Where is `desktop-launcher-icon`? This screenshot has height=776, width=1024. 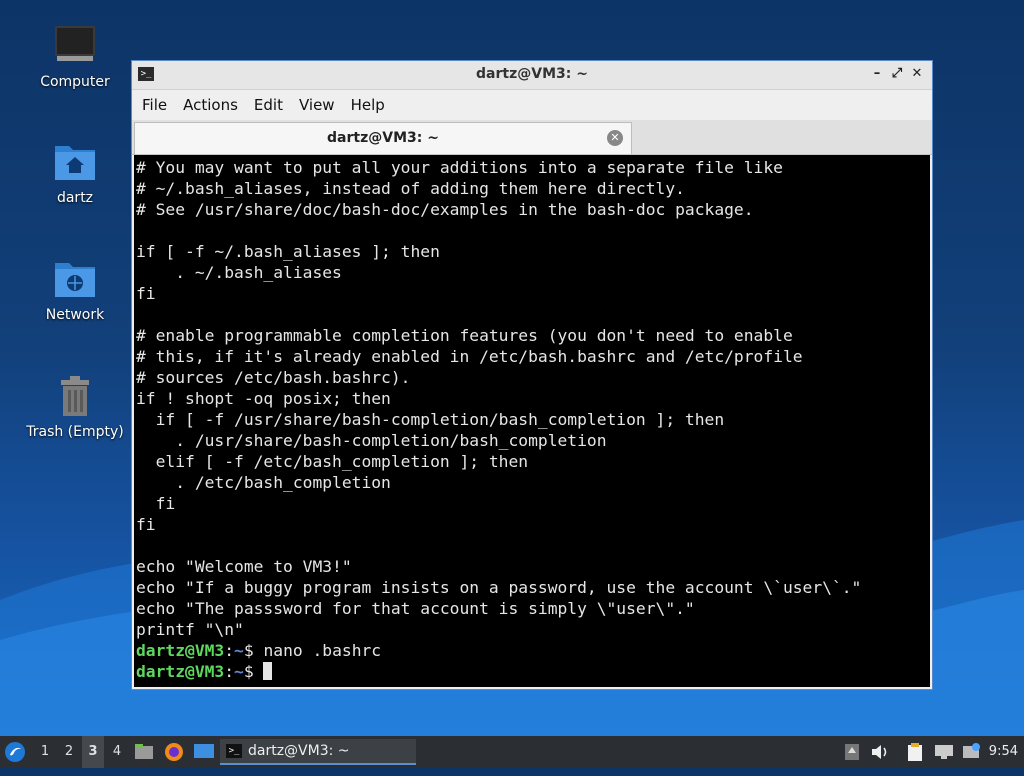 desktop-launcher-icon is located at coordinates (204, 752).